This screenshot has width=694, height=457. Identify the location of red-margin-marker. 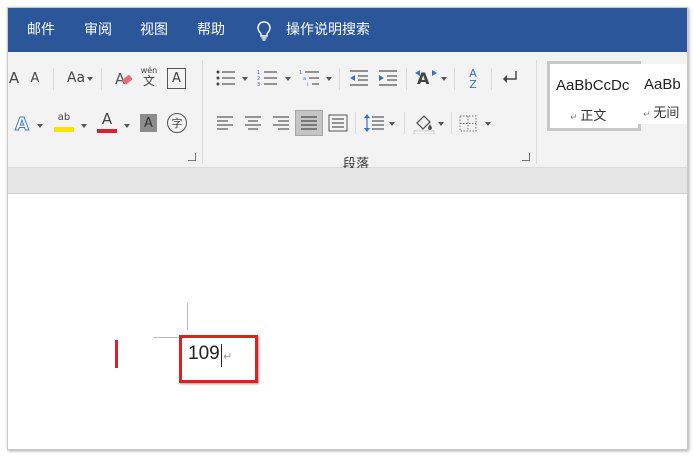
(116, 354).